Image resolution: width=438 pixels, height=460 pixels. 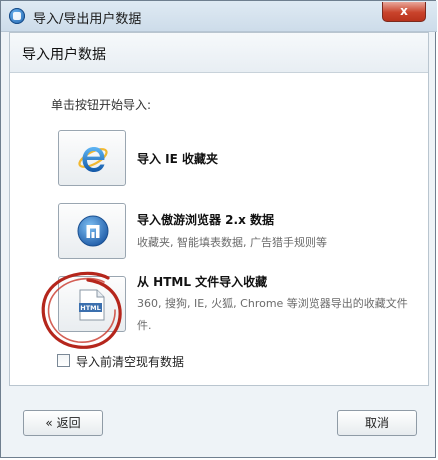 I want to click on import-maxthon-title: 导入傲游浏览器 2.x 数据, so click(x=206, y=220).